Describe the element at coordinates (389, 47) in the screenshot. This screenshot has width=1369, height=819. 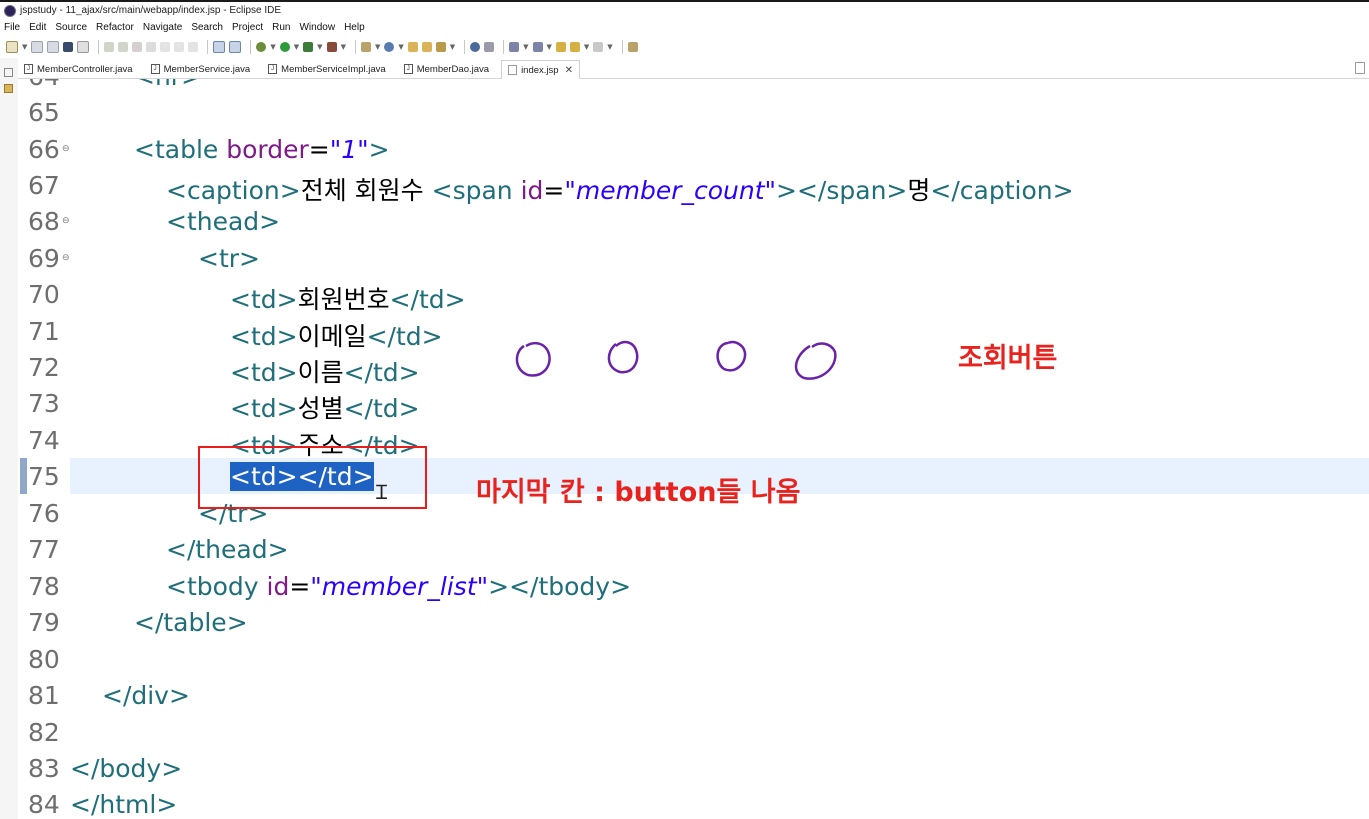
I see `new-class-icon` at that location.